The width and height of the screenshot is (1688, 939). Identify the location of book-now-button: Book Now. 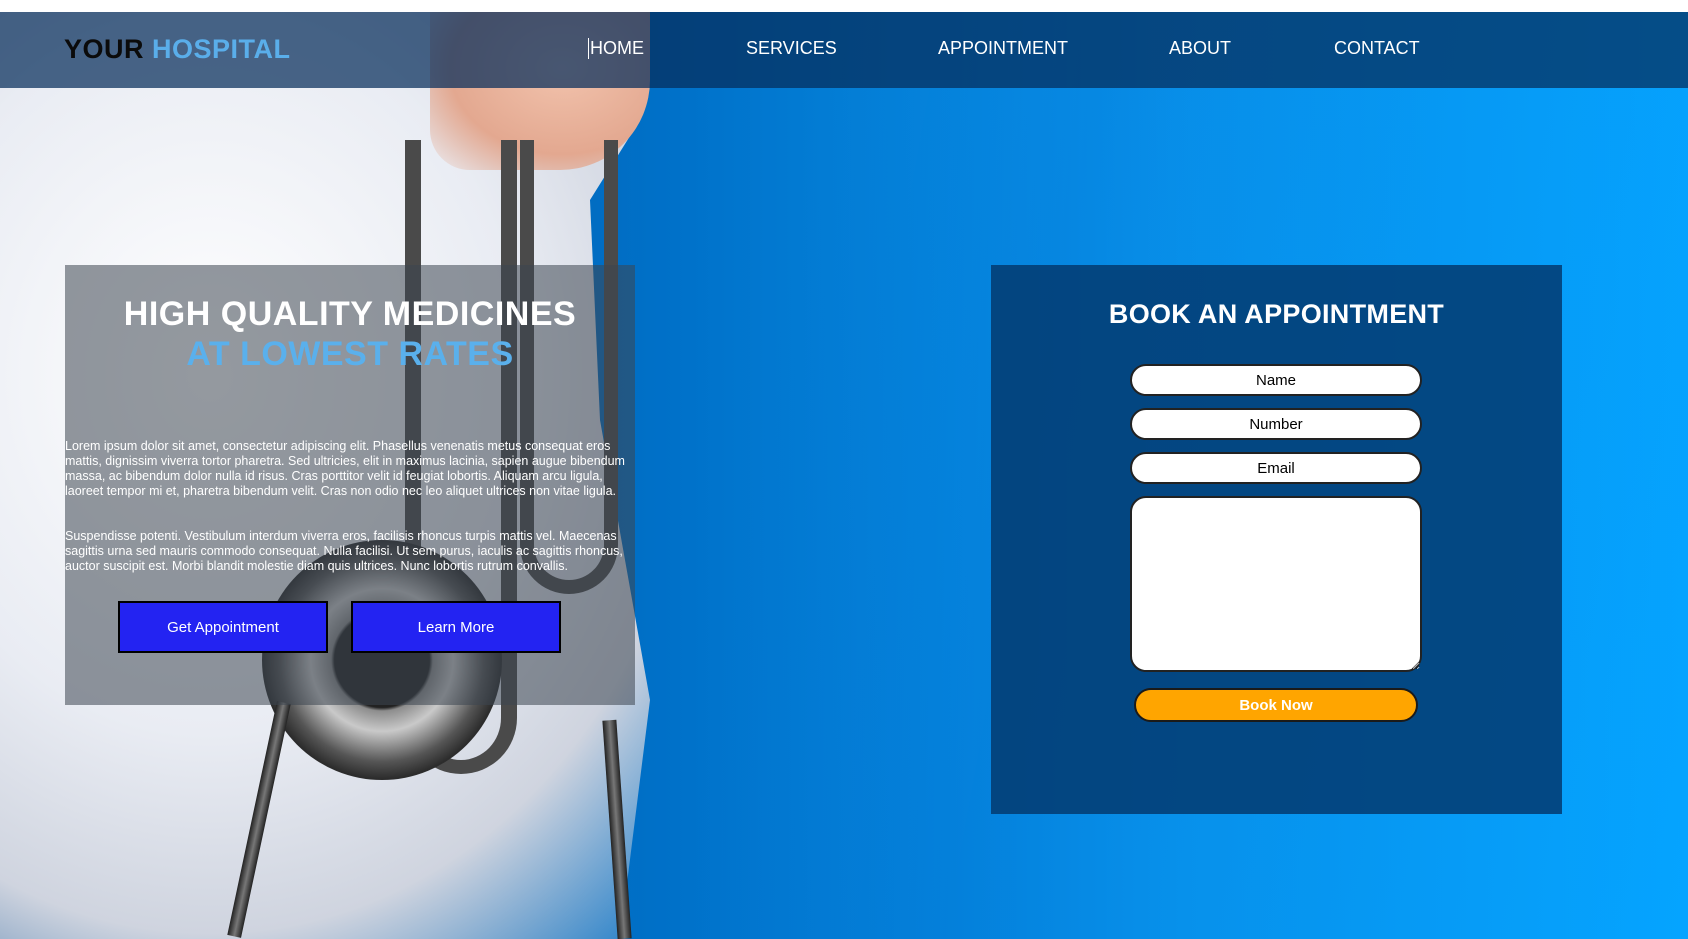
(1276, 705).